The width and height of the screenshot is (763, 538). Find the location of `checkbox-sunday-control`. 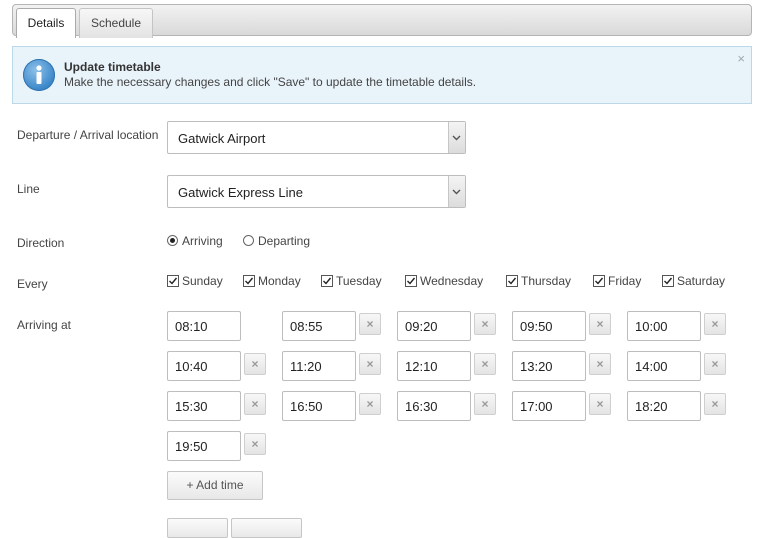

checkbox-sunday-control is located at coordinates (173, 281).